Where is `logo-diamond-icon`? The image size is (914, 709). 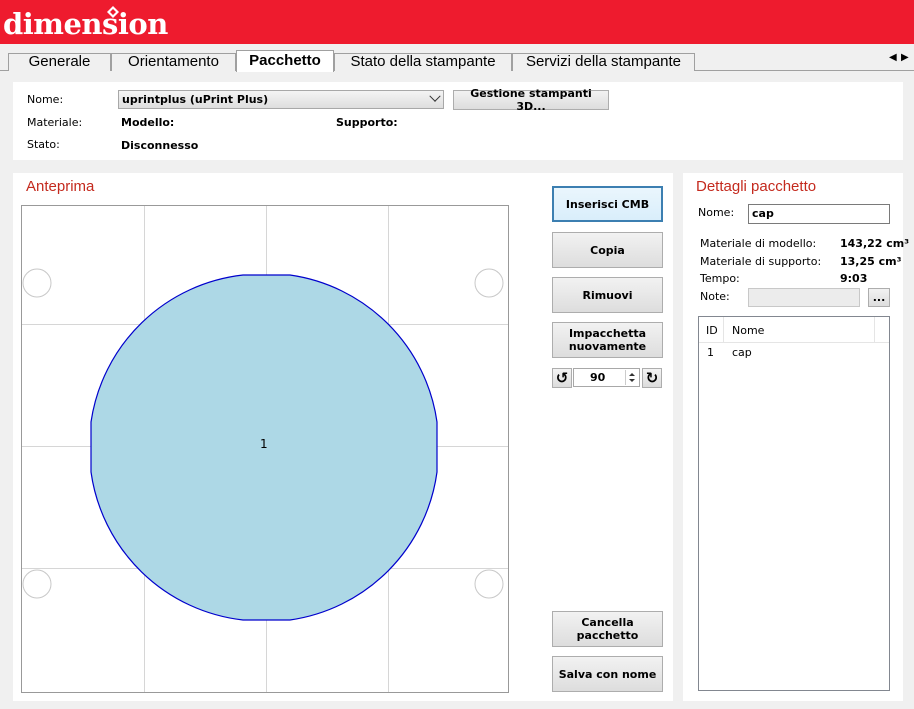
logo-diamond-icon is located at coordinates (113, 12).